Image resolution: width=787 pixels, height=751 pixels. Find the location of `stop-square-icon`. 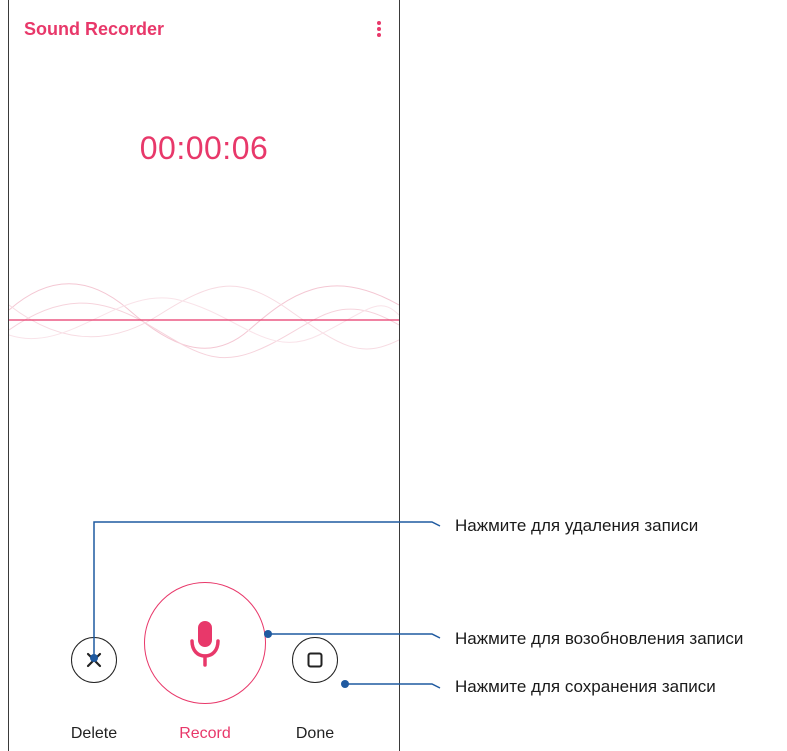

stop-square-icon is located at coordinates (315, 660).